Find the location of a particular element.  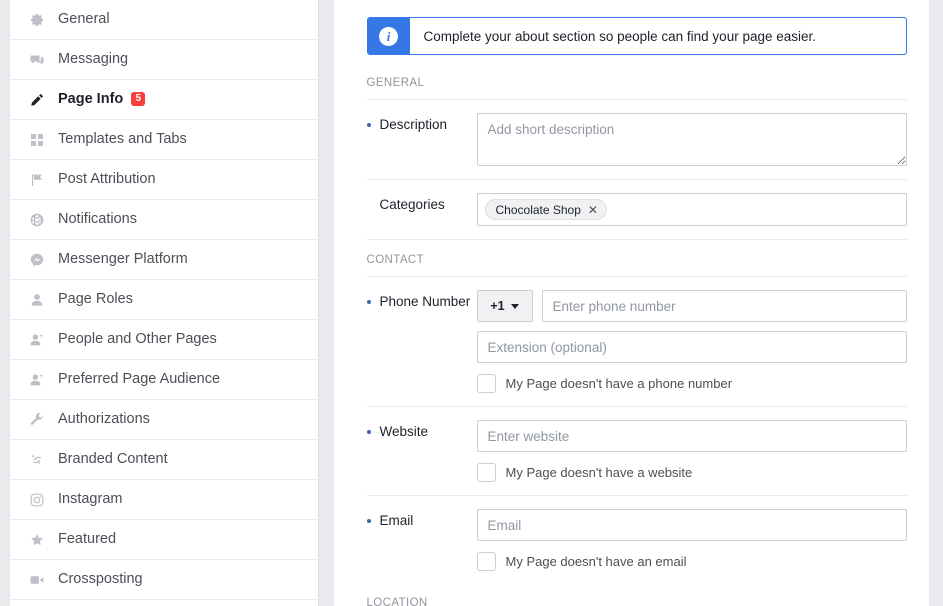

email-input is located at coordinates (691, 525).